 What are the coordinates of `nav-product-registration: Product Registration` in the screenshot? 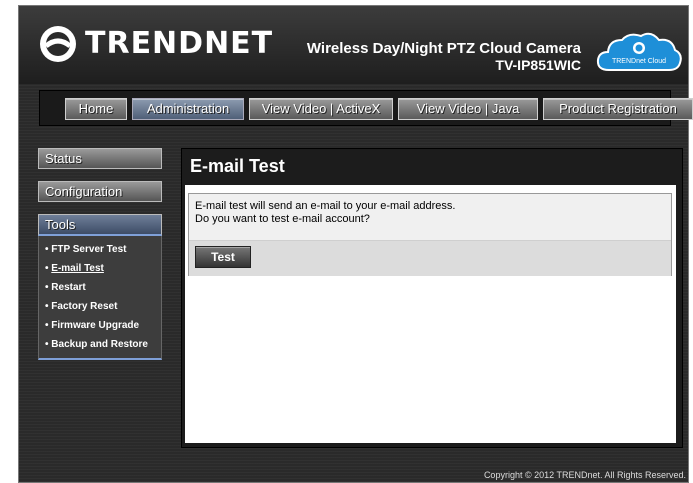 It's located at (618, 109).